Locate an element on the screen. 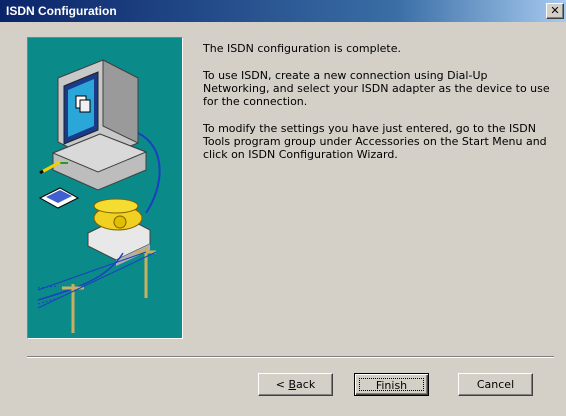  cancel-button-label: Cancel is located at coordinates (495, 384).